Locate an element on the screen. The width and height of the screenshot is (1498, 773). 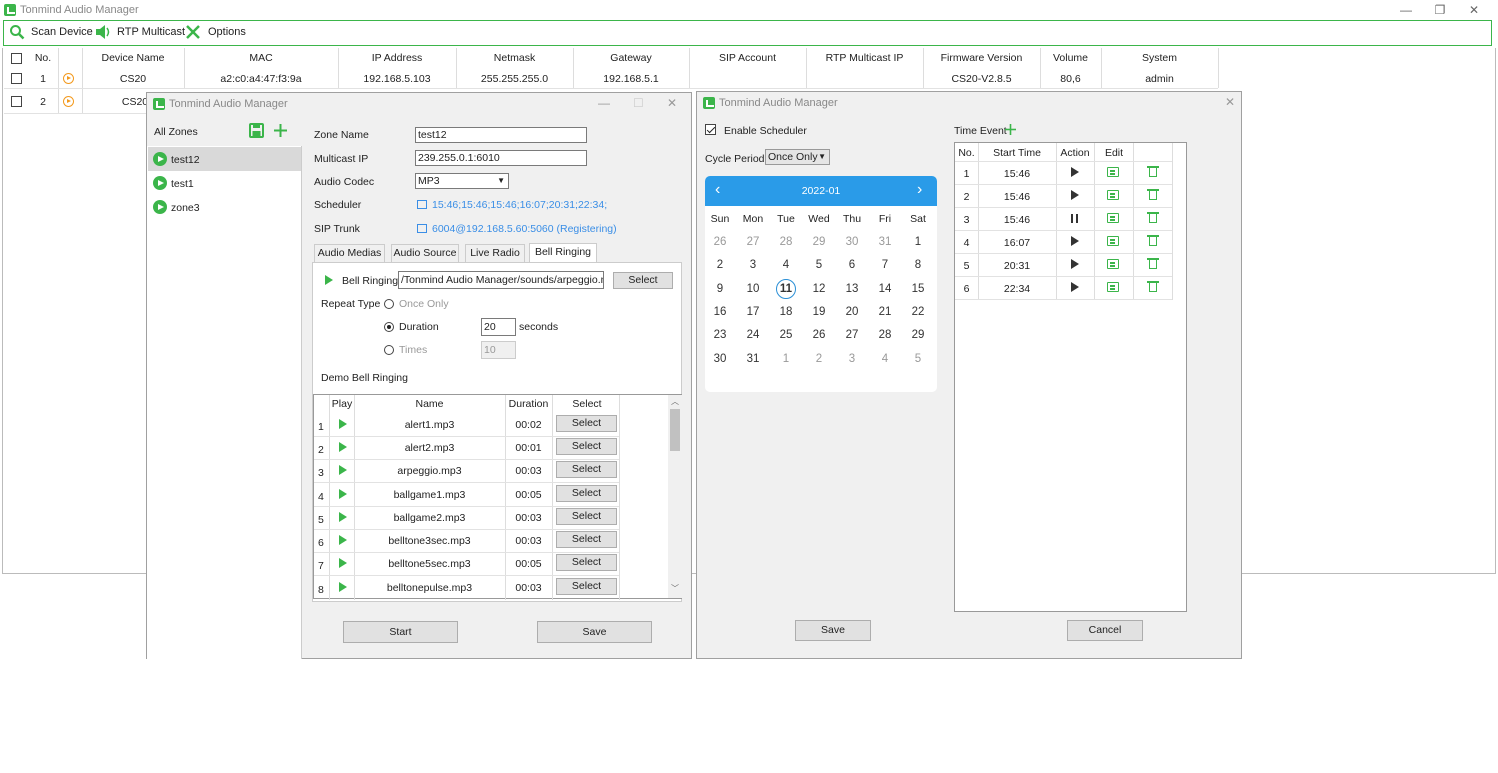
calendar-day: 8 is located at coordinates (918, 265).